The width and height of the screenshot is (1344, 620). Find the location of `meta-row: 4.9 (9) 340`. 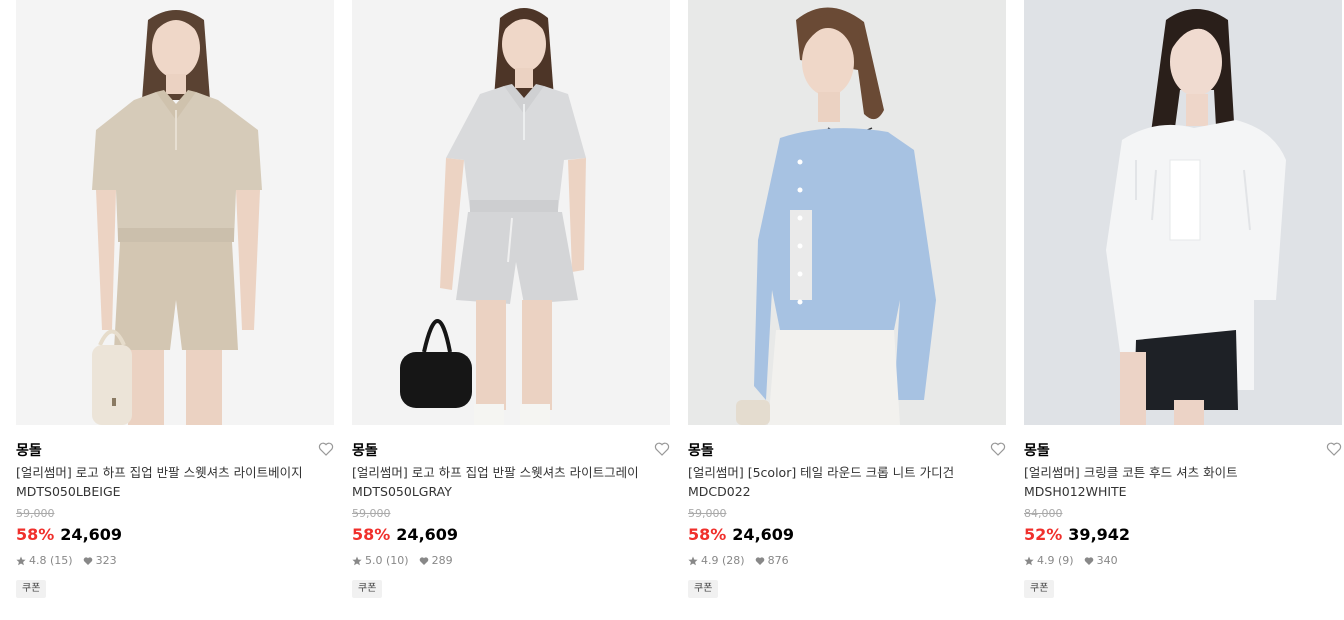

meta-row: 4.9 (9) 340 is located at coordinates (1183, 561).